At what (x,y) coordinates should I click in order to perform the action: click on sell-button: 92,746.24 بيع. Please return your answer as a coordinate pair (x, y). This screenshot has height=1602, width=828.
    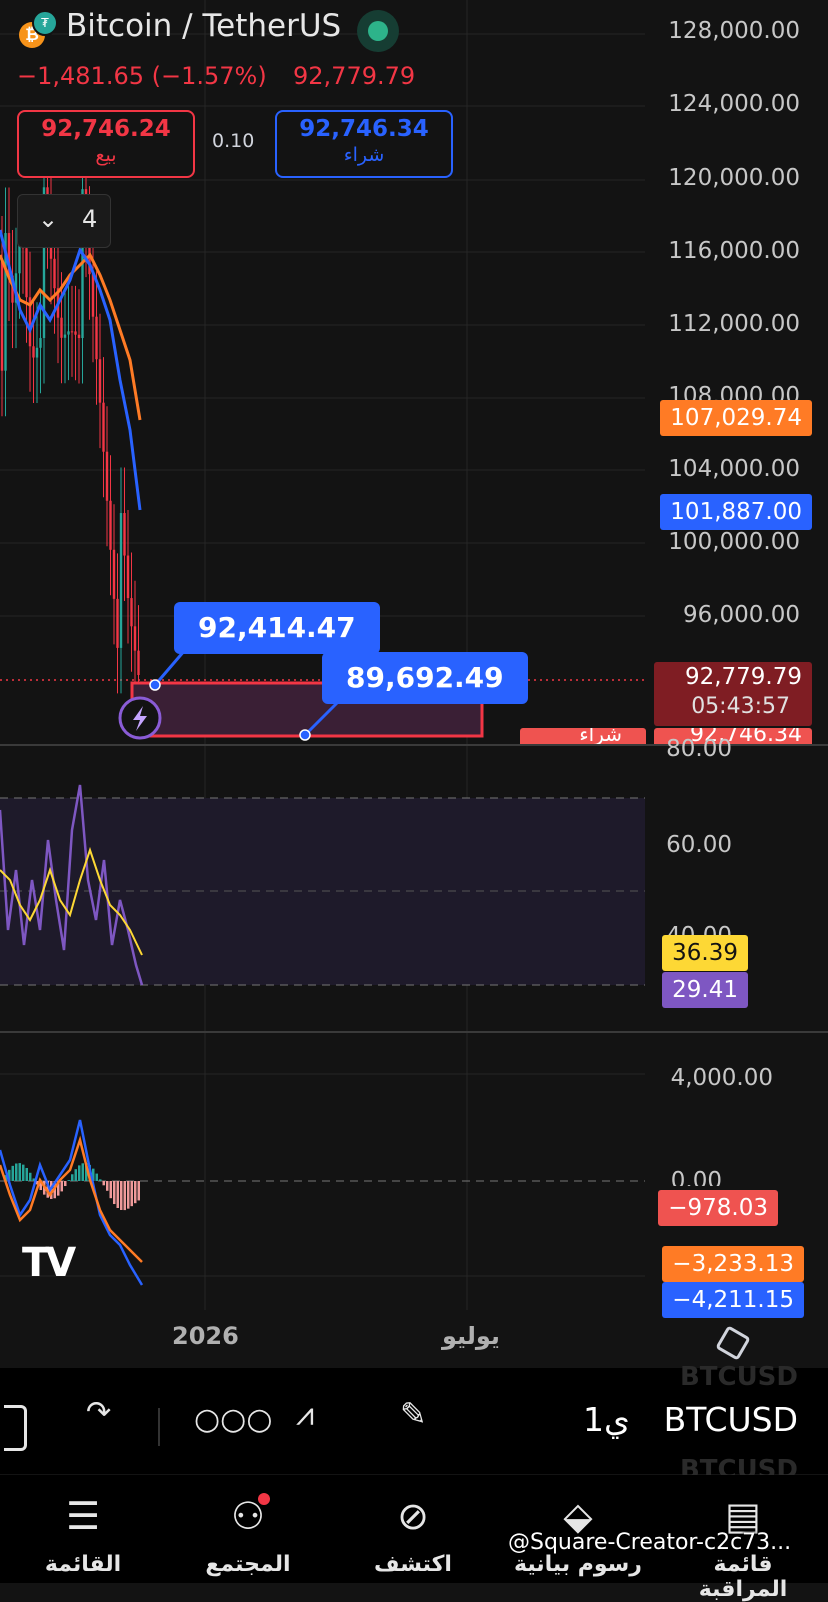
    Looking at the image, I should click on (106, 144).